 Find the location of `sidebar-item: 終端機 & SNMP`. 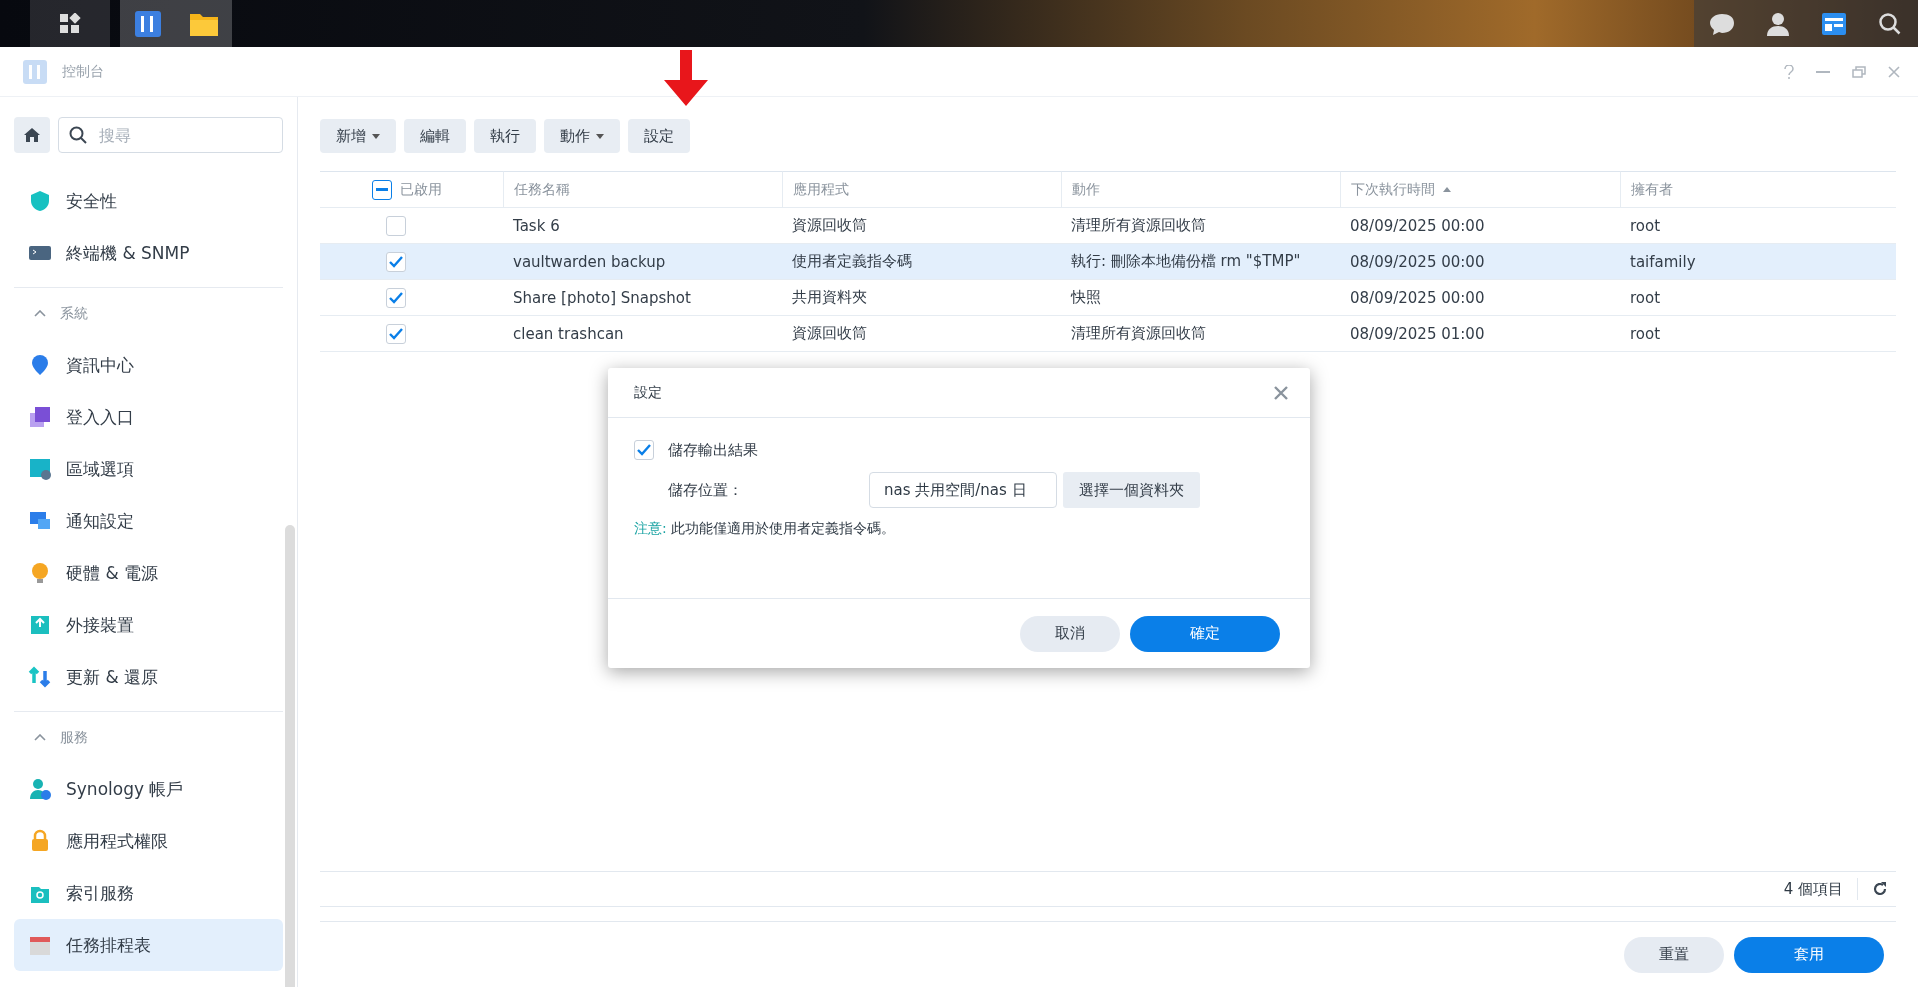

sidebar-item: 終端機 & SNMP is located at coordinates (148, 253).